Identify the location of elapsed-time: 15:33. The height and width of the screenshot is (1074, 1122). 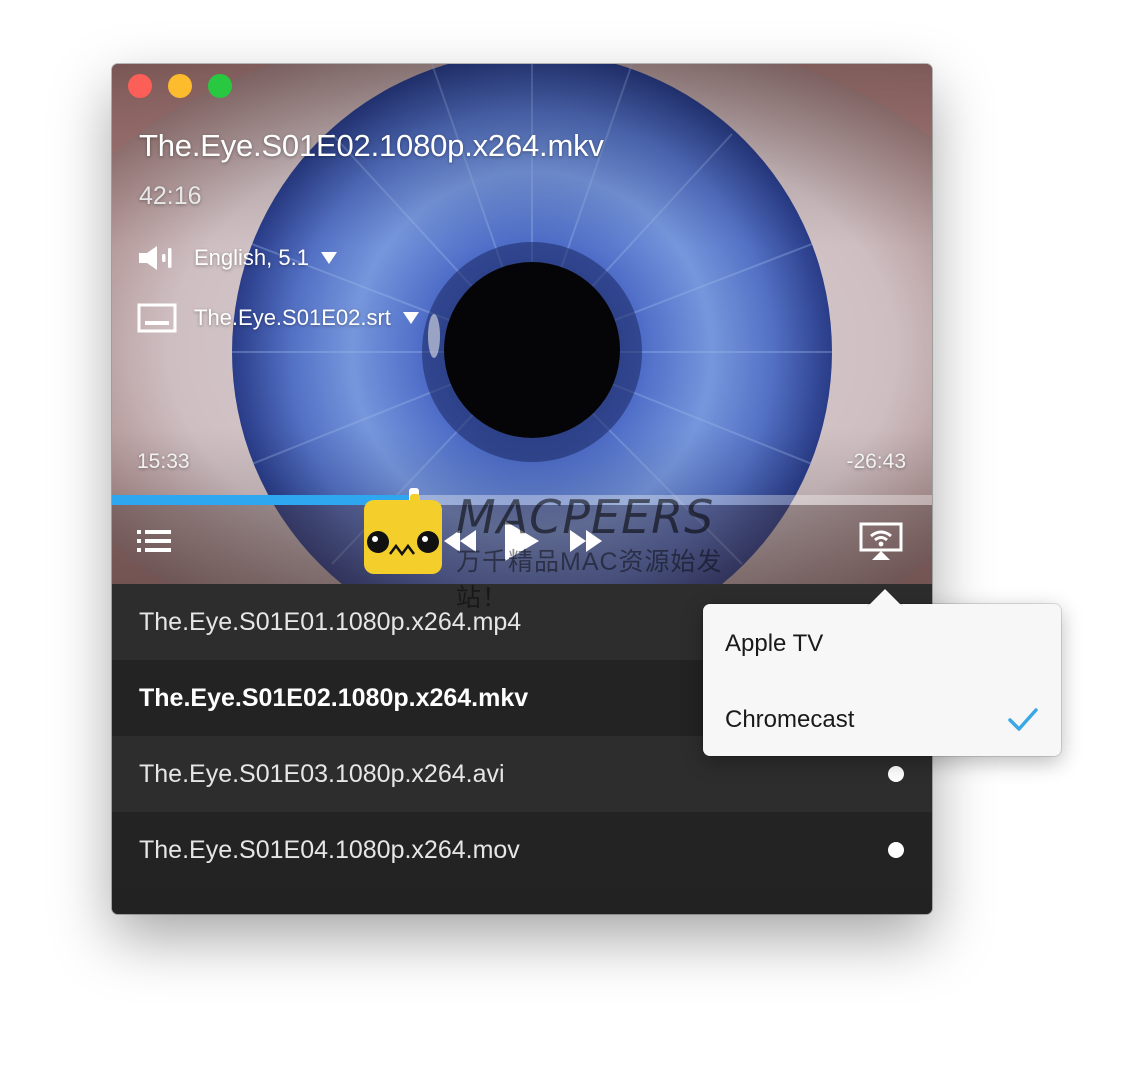
(163, 461).